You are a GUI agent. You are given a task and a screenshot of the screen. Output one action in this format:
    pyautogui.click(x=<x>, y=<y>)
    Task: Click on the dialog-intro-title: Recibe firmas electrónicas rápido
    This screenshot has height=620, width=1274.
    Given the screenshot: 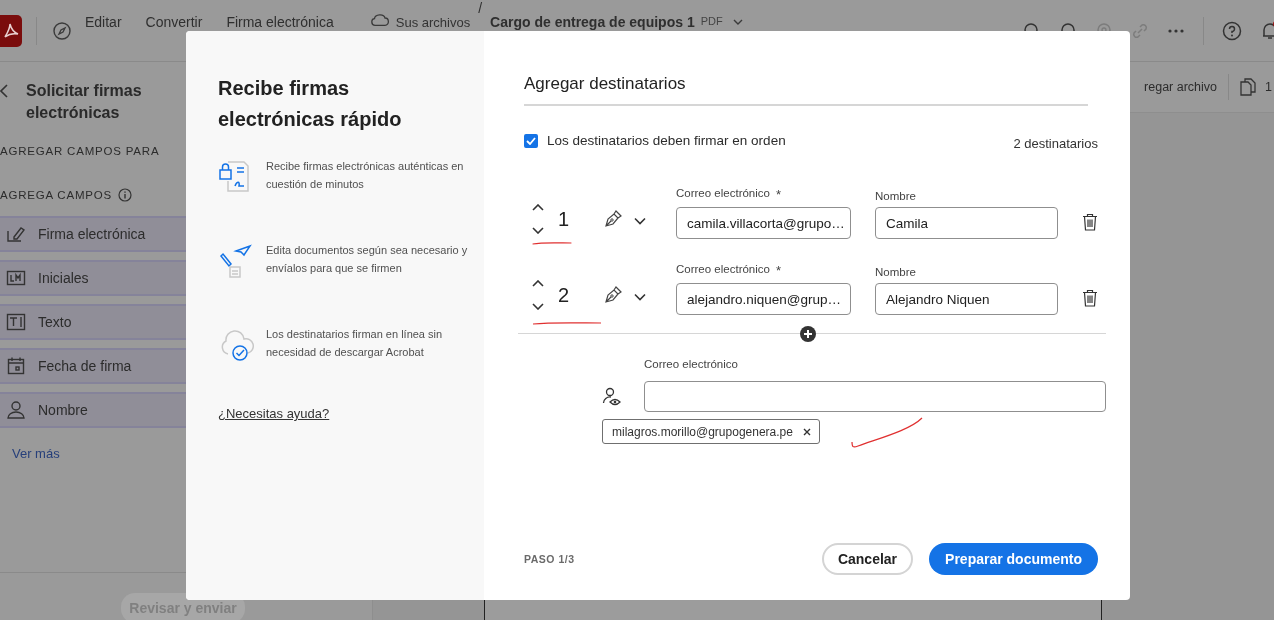 What is the action you would take?
    pyautogui.click(x=310, y=104)
    